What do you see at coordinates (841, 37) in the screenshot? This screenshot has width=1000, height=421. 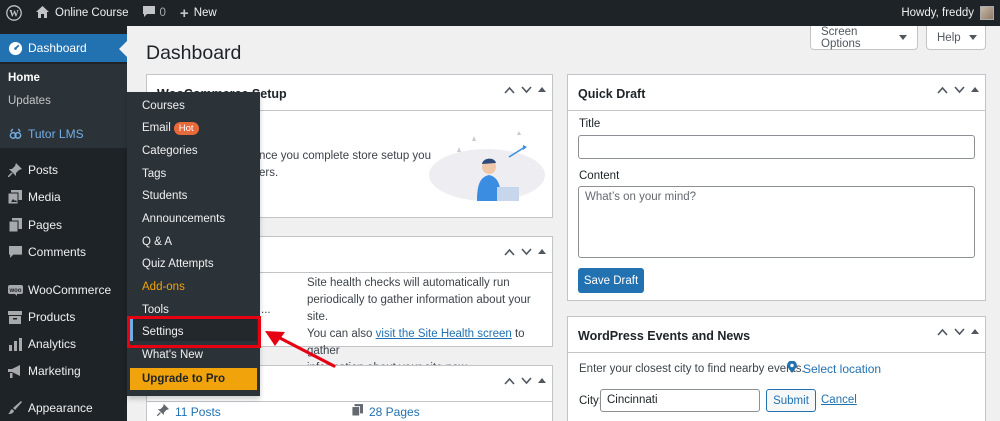 I see `screen-options-label: Screen Options` at bounding box center [841, 37].